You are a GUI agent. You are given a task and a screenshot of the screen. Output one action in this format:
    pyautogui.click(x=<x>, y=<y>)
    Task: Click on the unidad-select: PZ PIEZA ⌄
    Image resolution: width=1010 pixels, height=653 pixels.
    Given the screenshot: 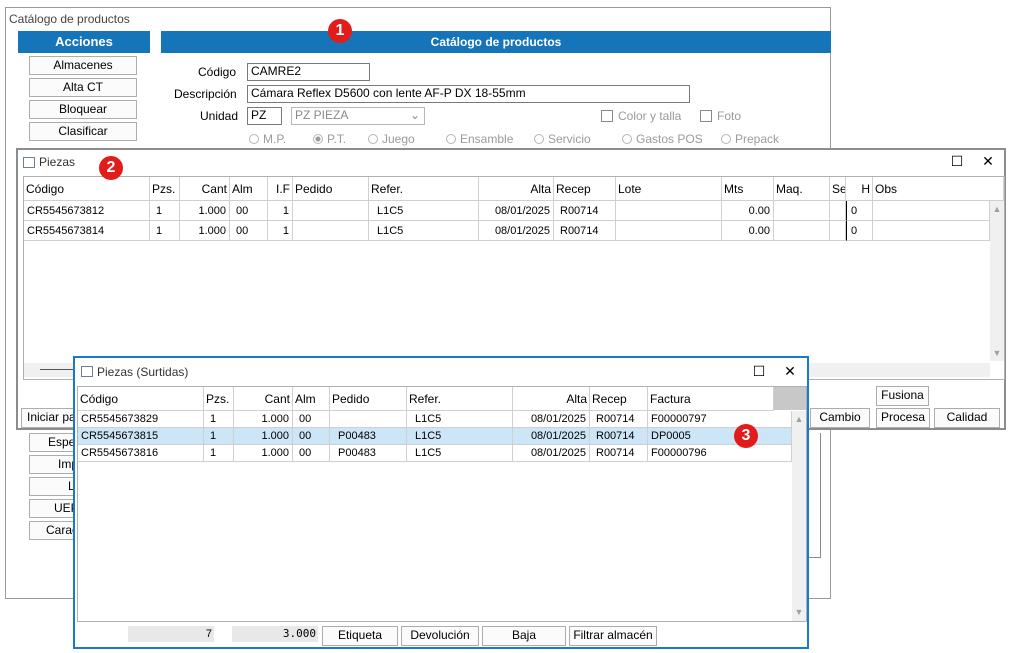 What is the action you would take?
    pyautogui.click(x=358, y=116)
    